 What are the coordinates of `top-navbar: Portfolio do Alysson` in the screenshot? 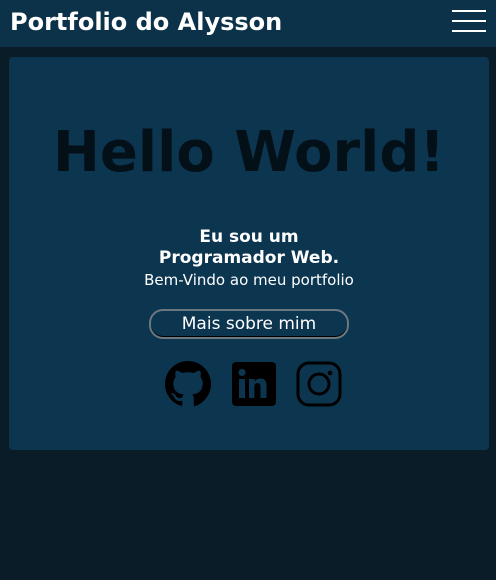 It's located at (248, 23).